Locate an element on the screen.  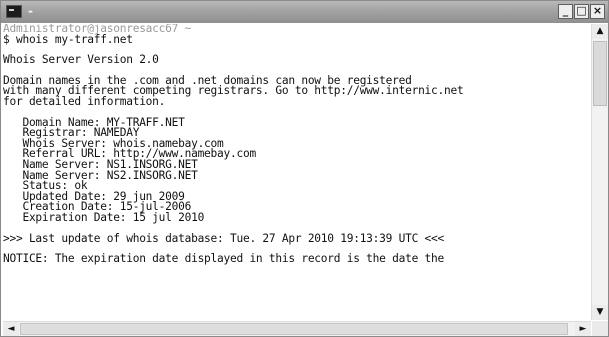
scroll-left-icon: ◄ is located at coordinates (11, 329).